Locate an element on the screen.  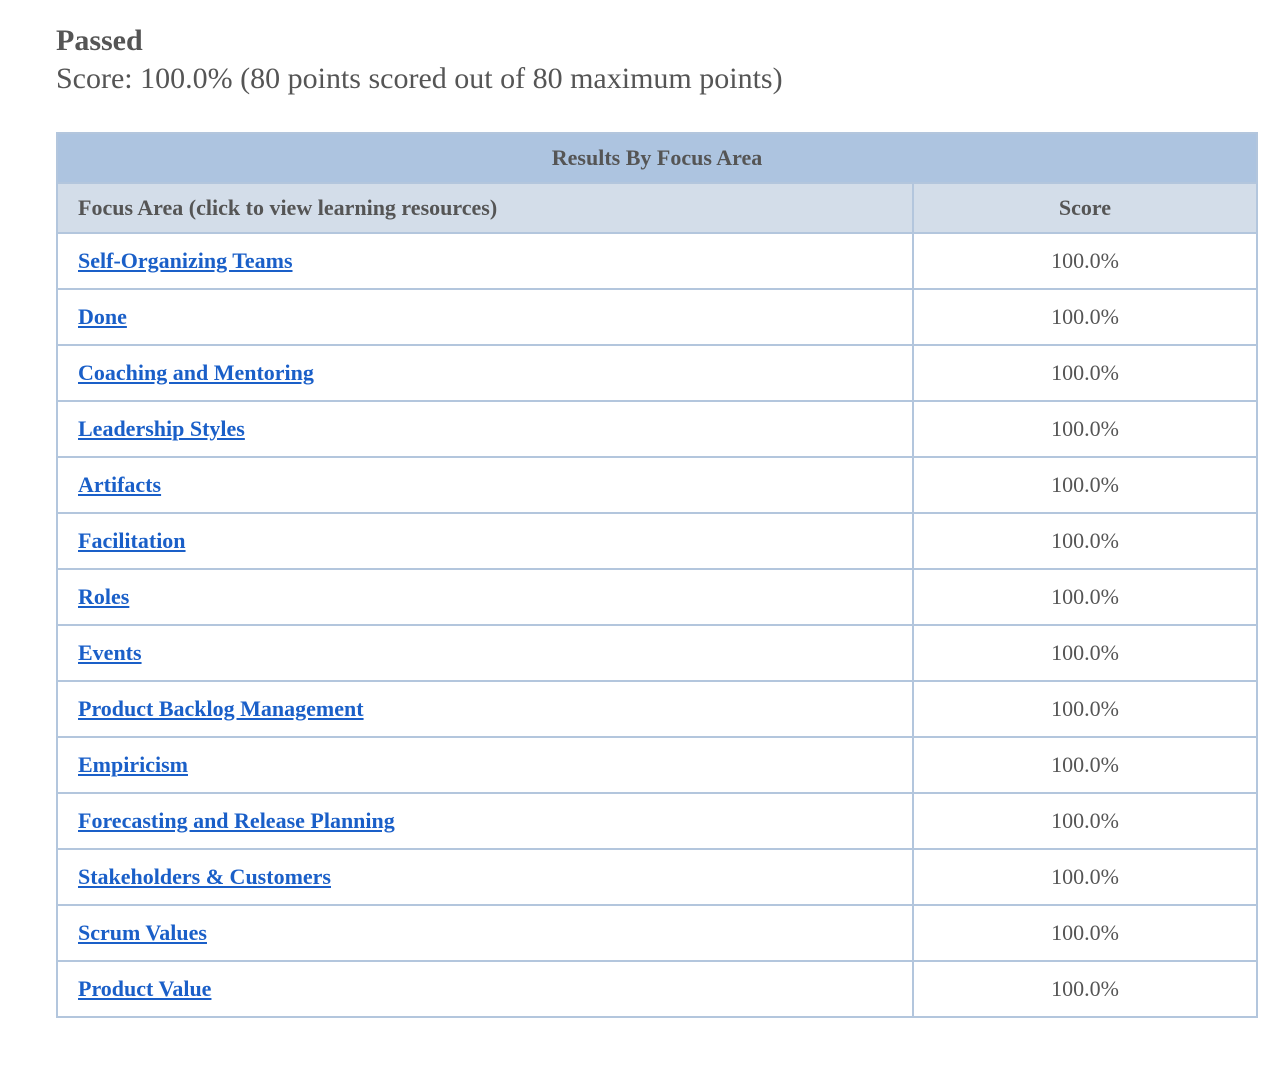
focus-area-cell: Scrum Values is located at coordinates (485, 933).